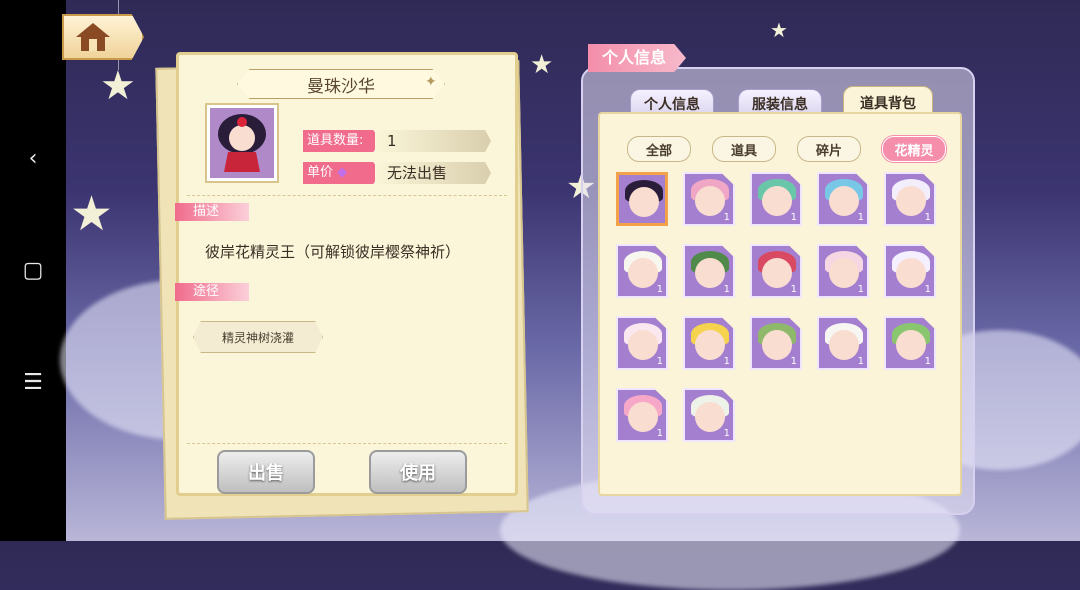 This screenshot has width=1080, height=590. What do you see at coordinates (659, 149) in the screenshot?
I see `filter-all: 全部` at bounding box center [659, 149].